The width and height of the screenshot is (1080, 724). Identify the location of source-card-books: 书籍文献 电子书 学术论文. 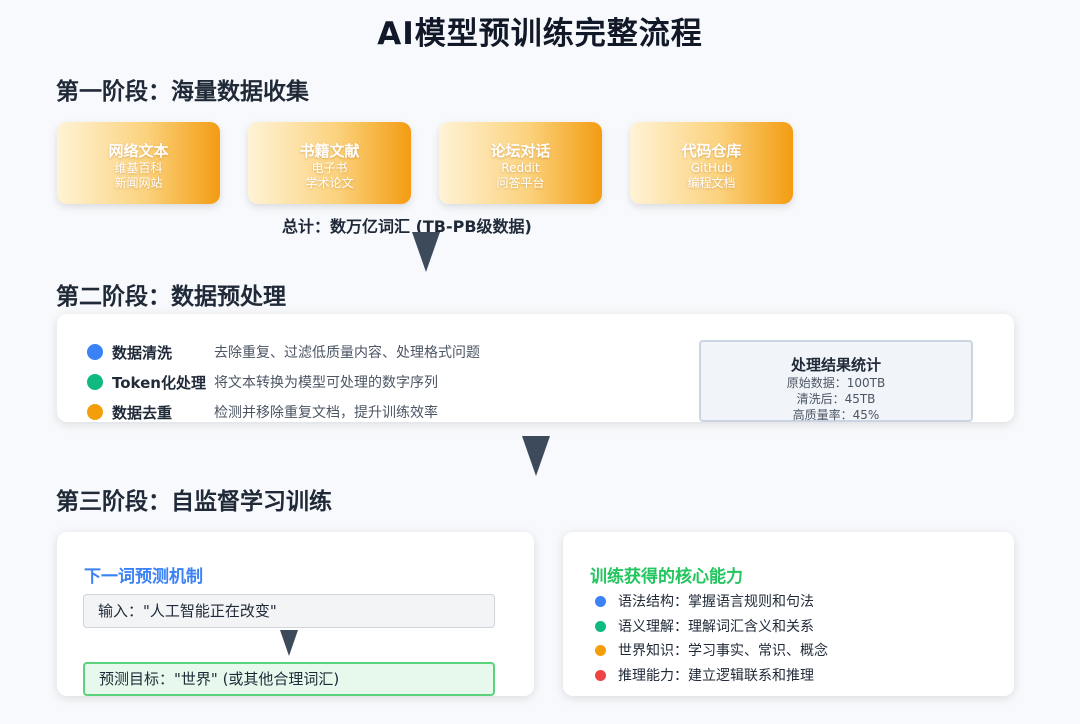
(329, 163).